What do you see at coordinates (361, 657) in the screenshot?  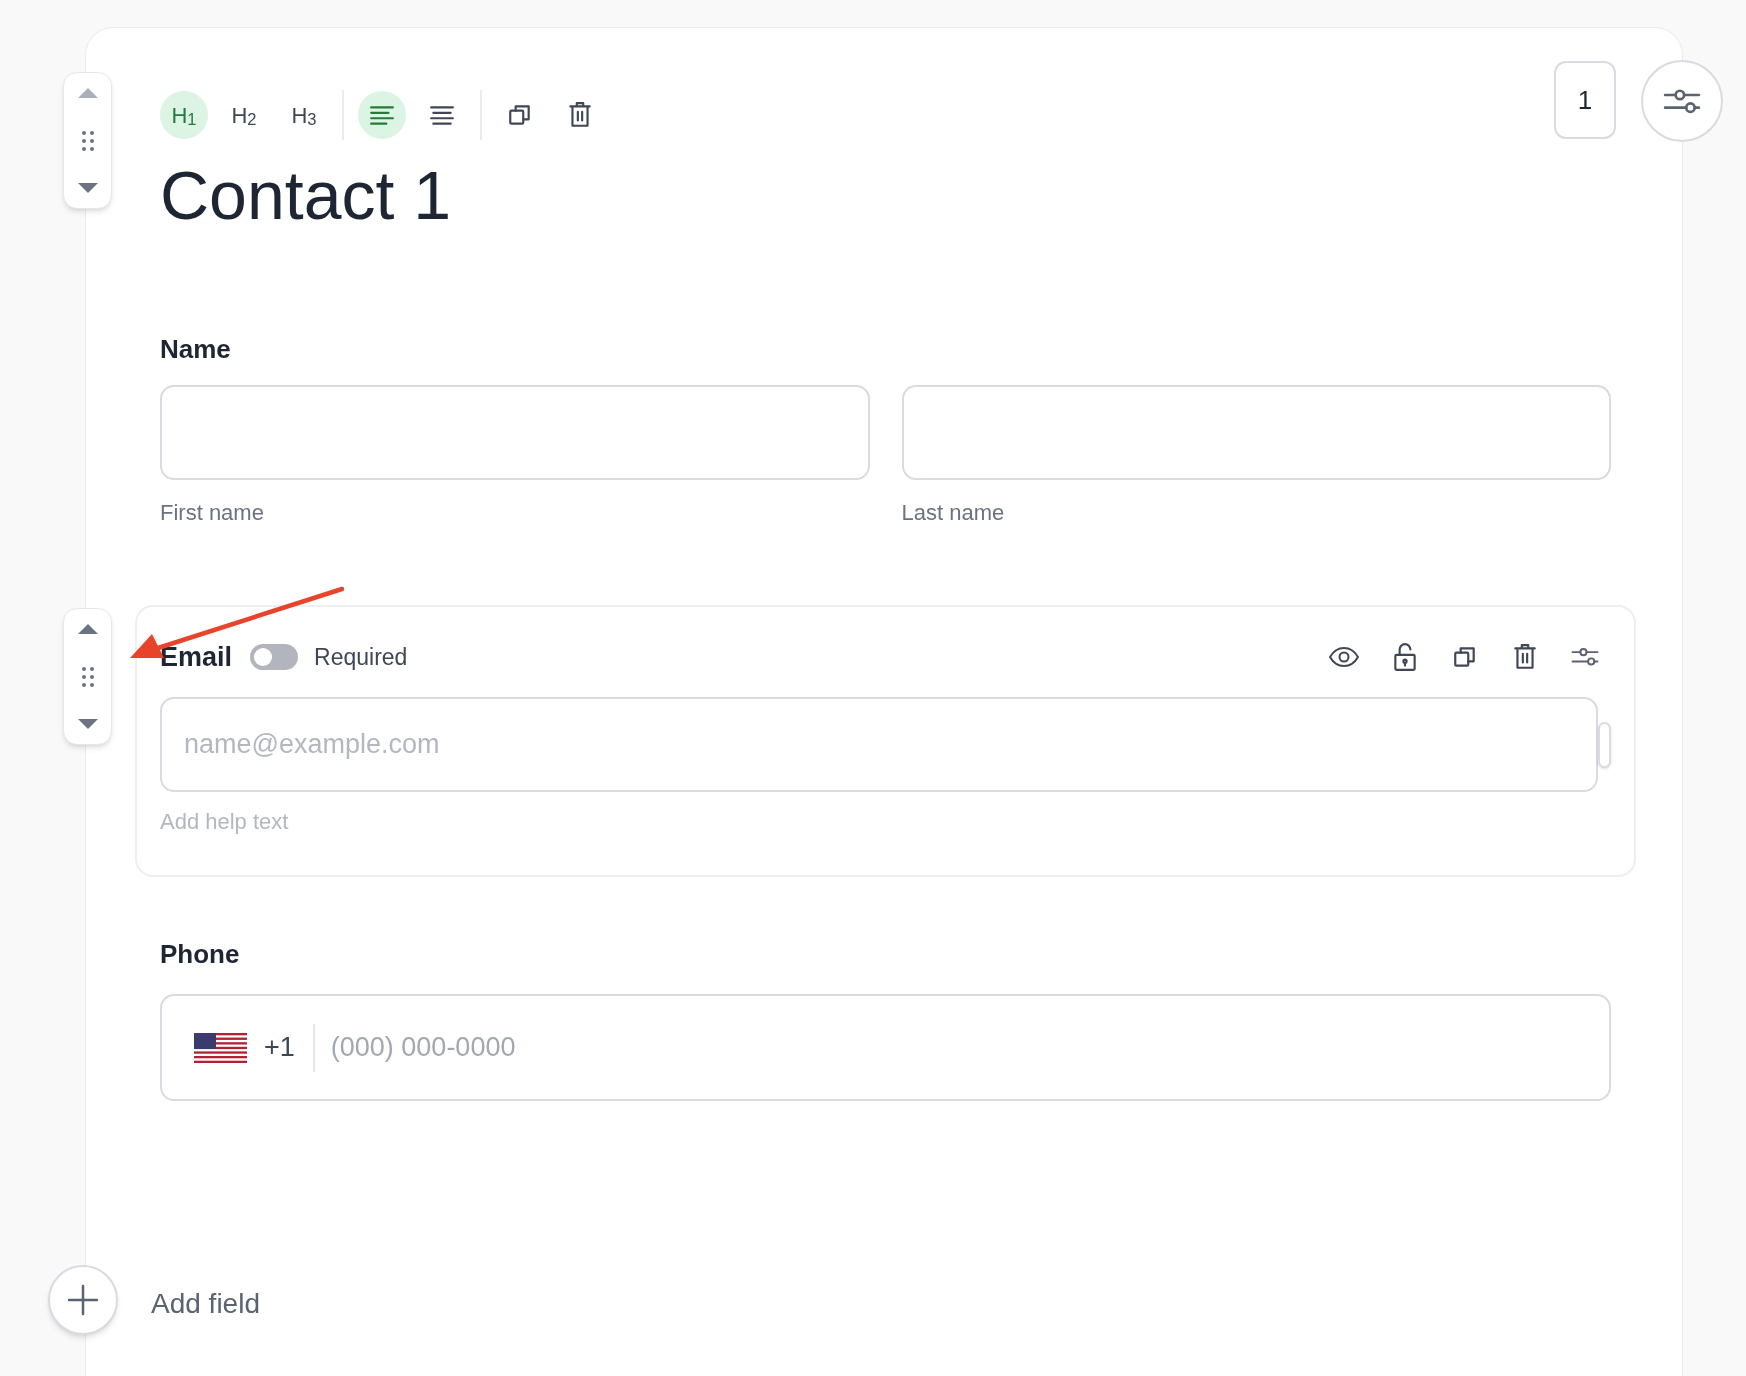 I see `required-label: Required` at bounding box center [361, 657].